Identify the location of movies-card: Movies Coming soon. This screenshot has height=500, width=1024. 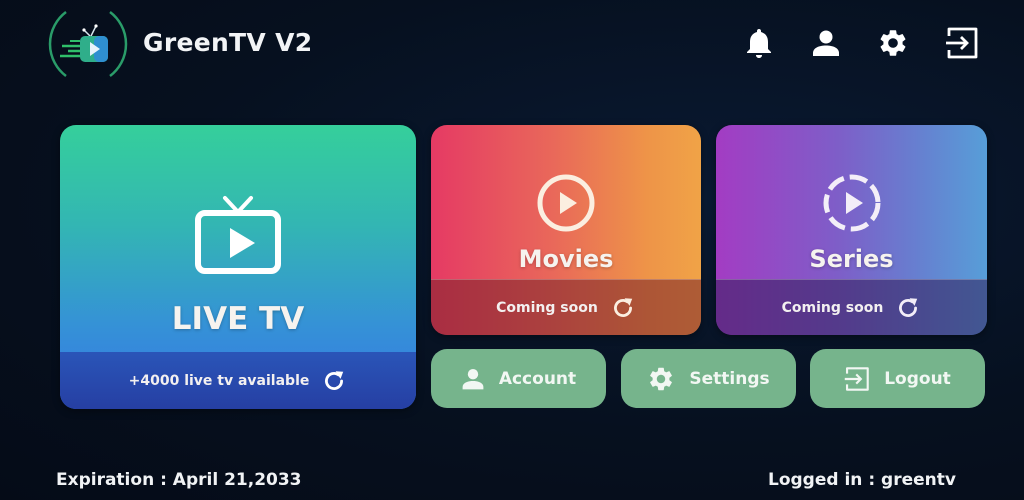
(566, 230).